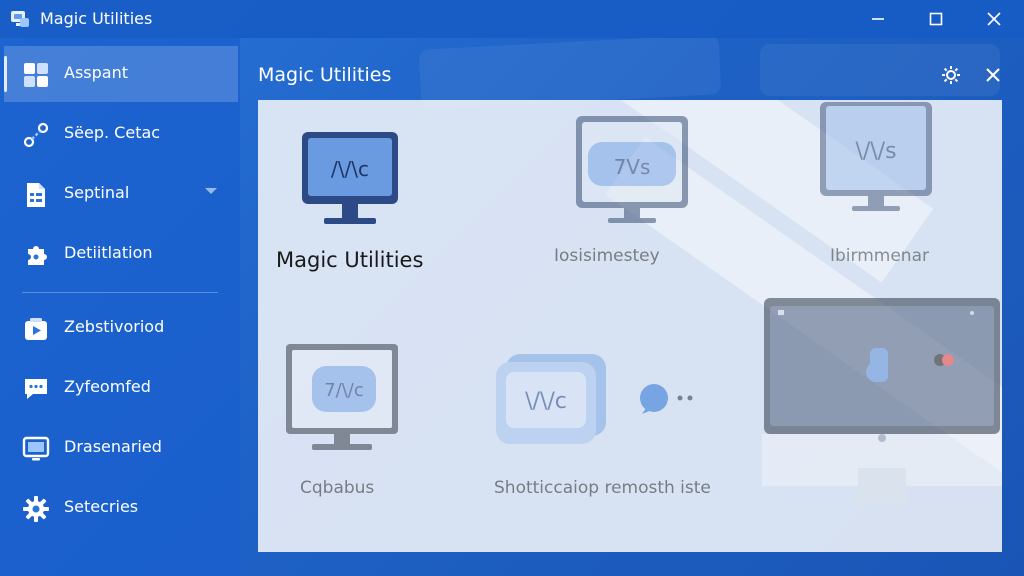 The height and width of the screenshot is (576, 1024). What do you see at coordinates (666, 399) in the screenshot?
I see `chat-bubble-icon` at bounding box center [666, 399].